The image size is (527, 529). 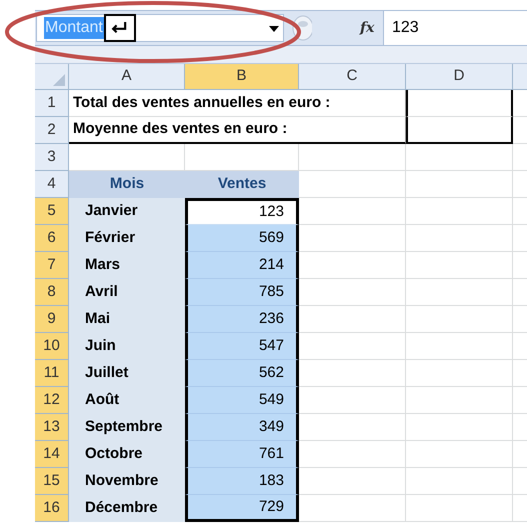 What do you see at coordinates (242, 211) in the screenshot?
I see `table-cell: 123` at bounding box center [242, 211].